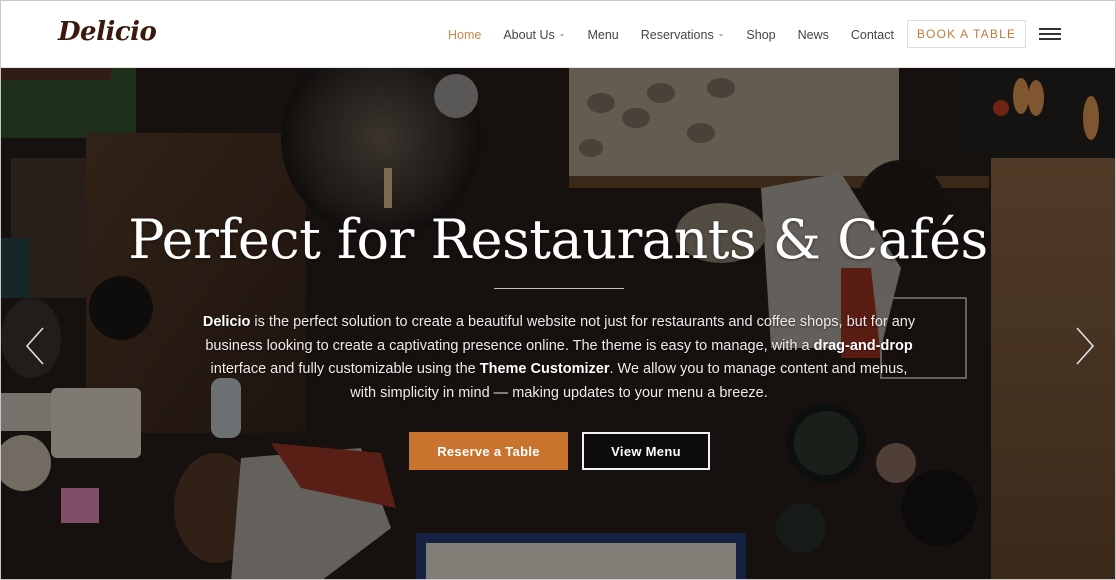 This screenshot has height=580, width=1116. Describe the element at coordinates (107, 32) in the screenshot. I see `site-logo: Delicio` at that location.